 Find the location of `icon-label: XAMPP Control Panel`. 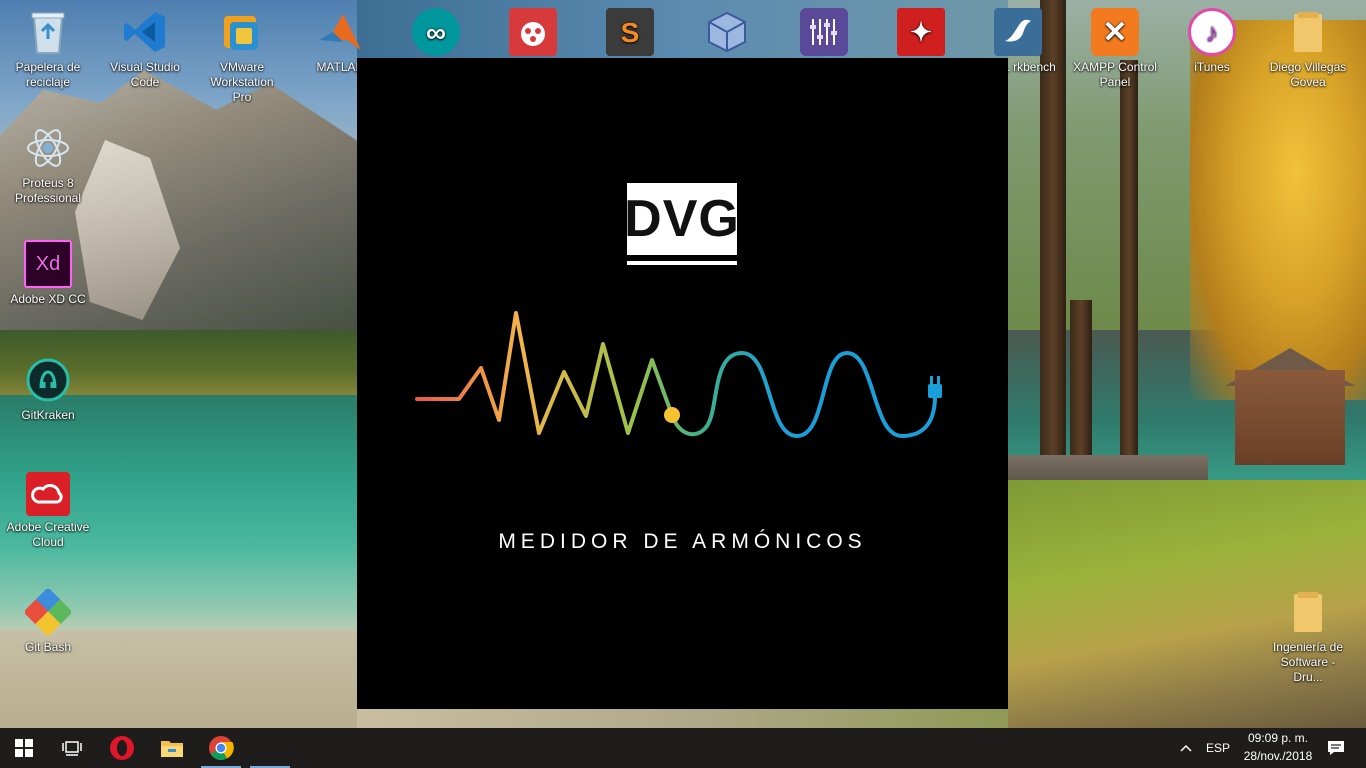

icon-label: XAMPP Control Panel is located at coordinates (1115, 74).